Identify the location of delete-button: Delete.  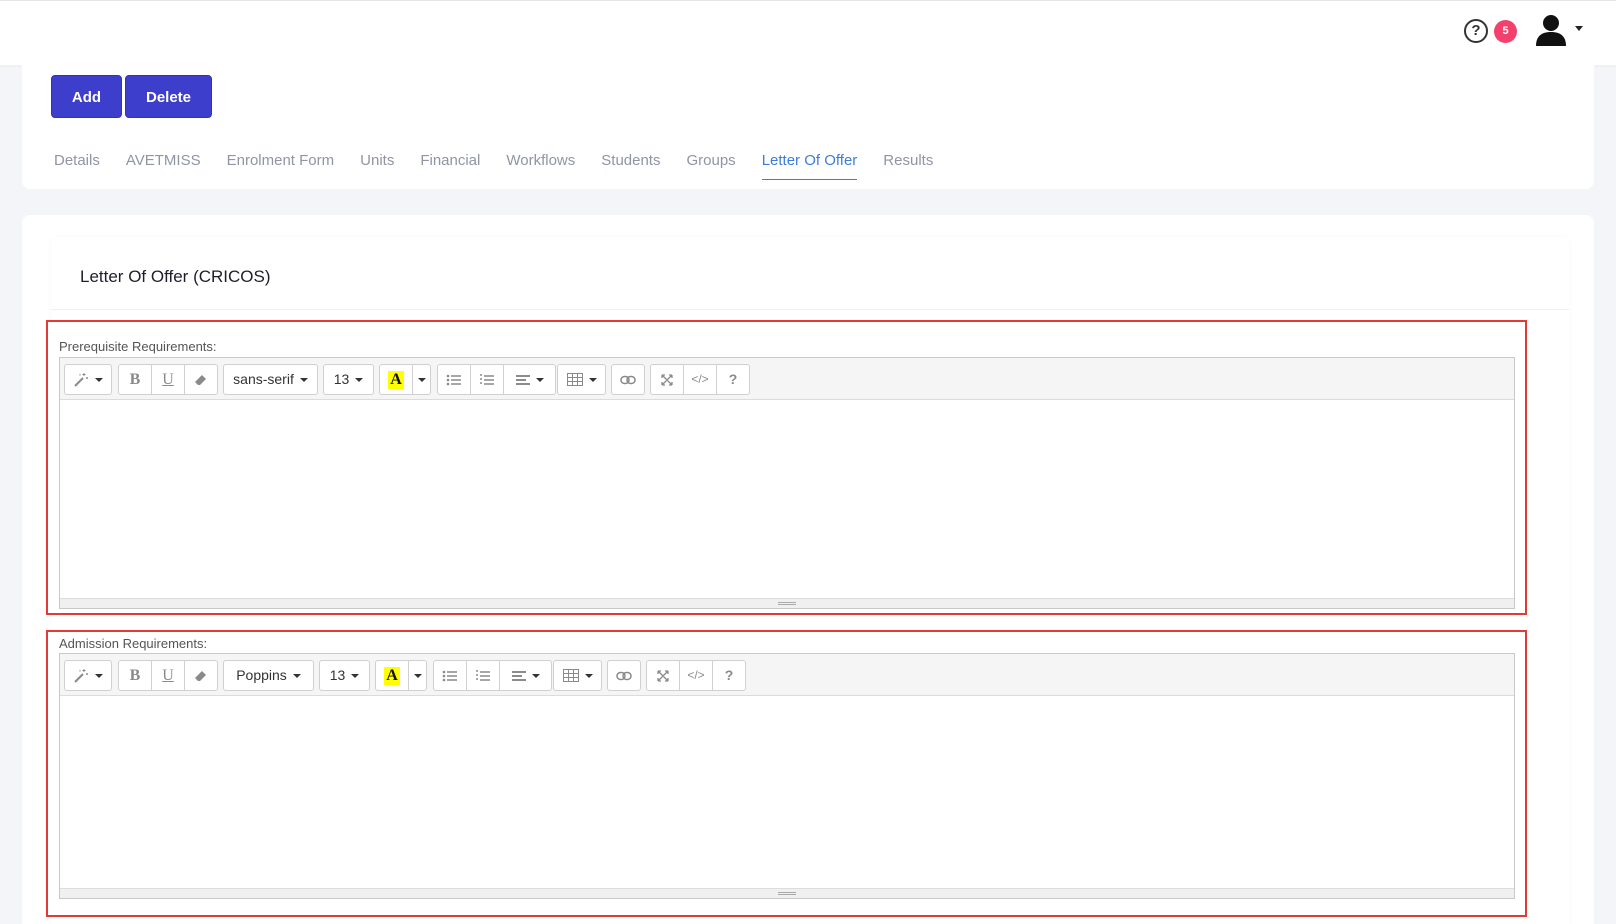
(168, 96).